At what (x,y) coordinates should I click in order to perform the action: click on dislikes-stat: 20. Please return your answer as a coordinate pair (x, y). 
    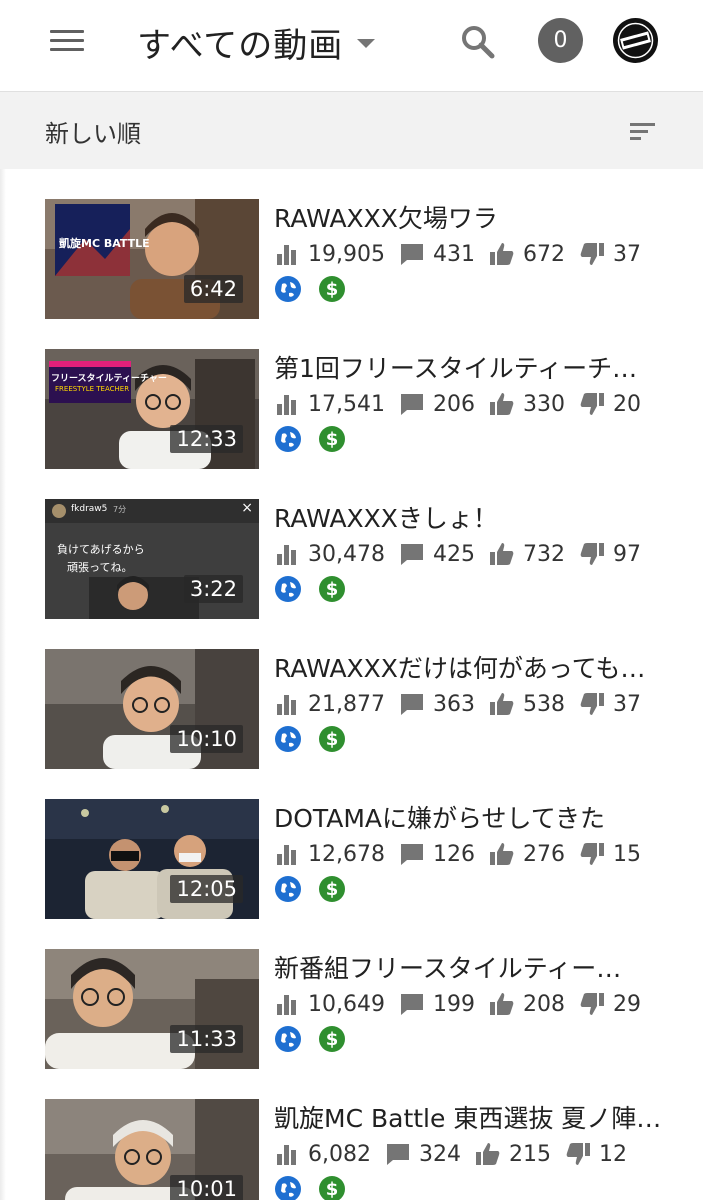
    Looking at the image, I should click on (610, 404).